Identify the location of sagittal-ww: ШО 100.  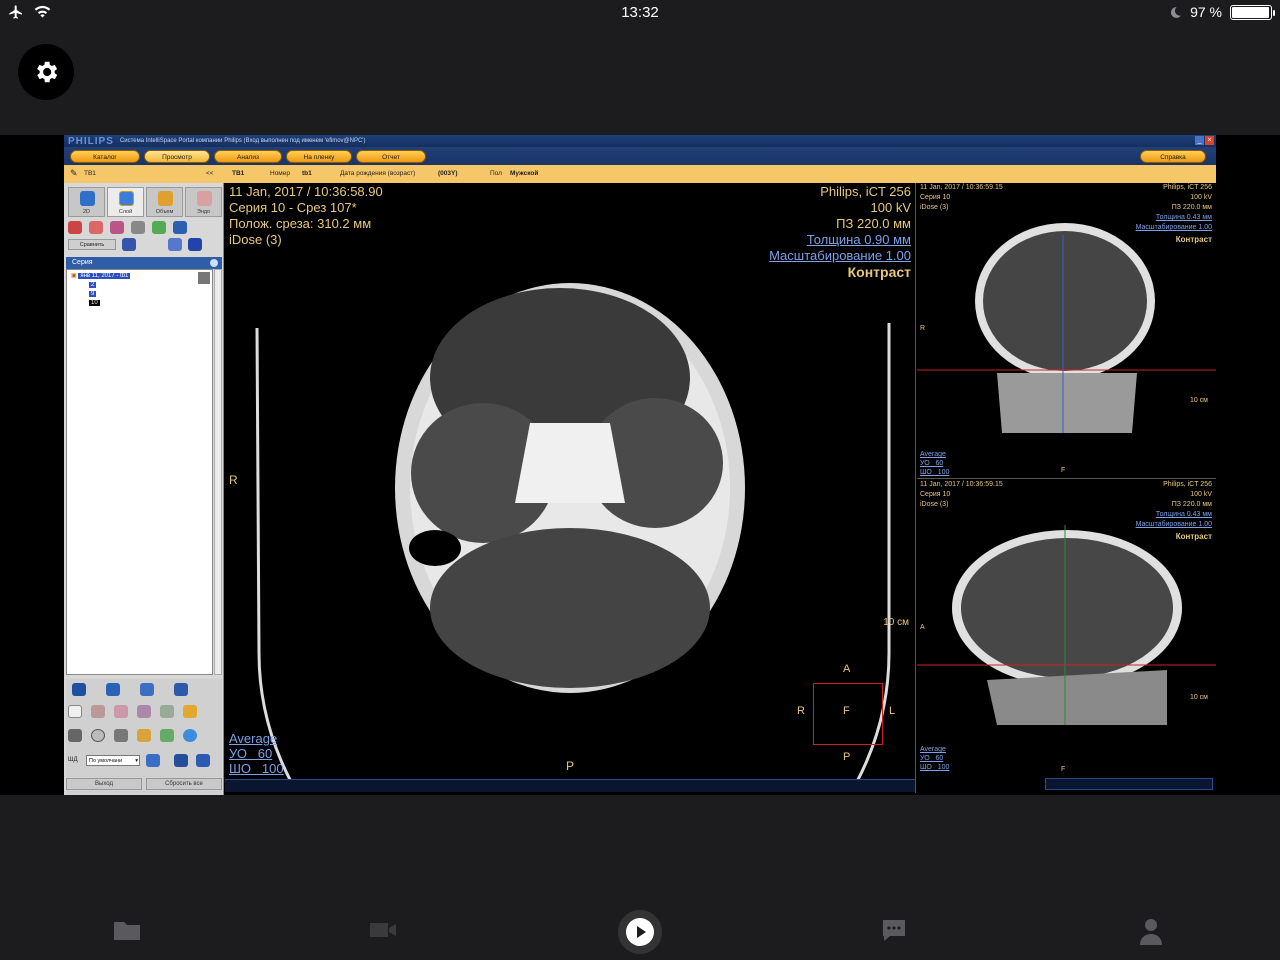
(934, 767).